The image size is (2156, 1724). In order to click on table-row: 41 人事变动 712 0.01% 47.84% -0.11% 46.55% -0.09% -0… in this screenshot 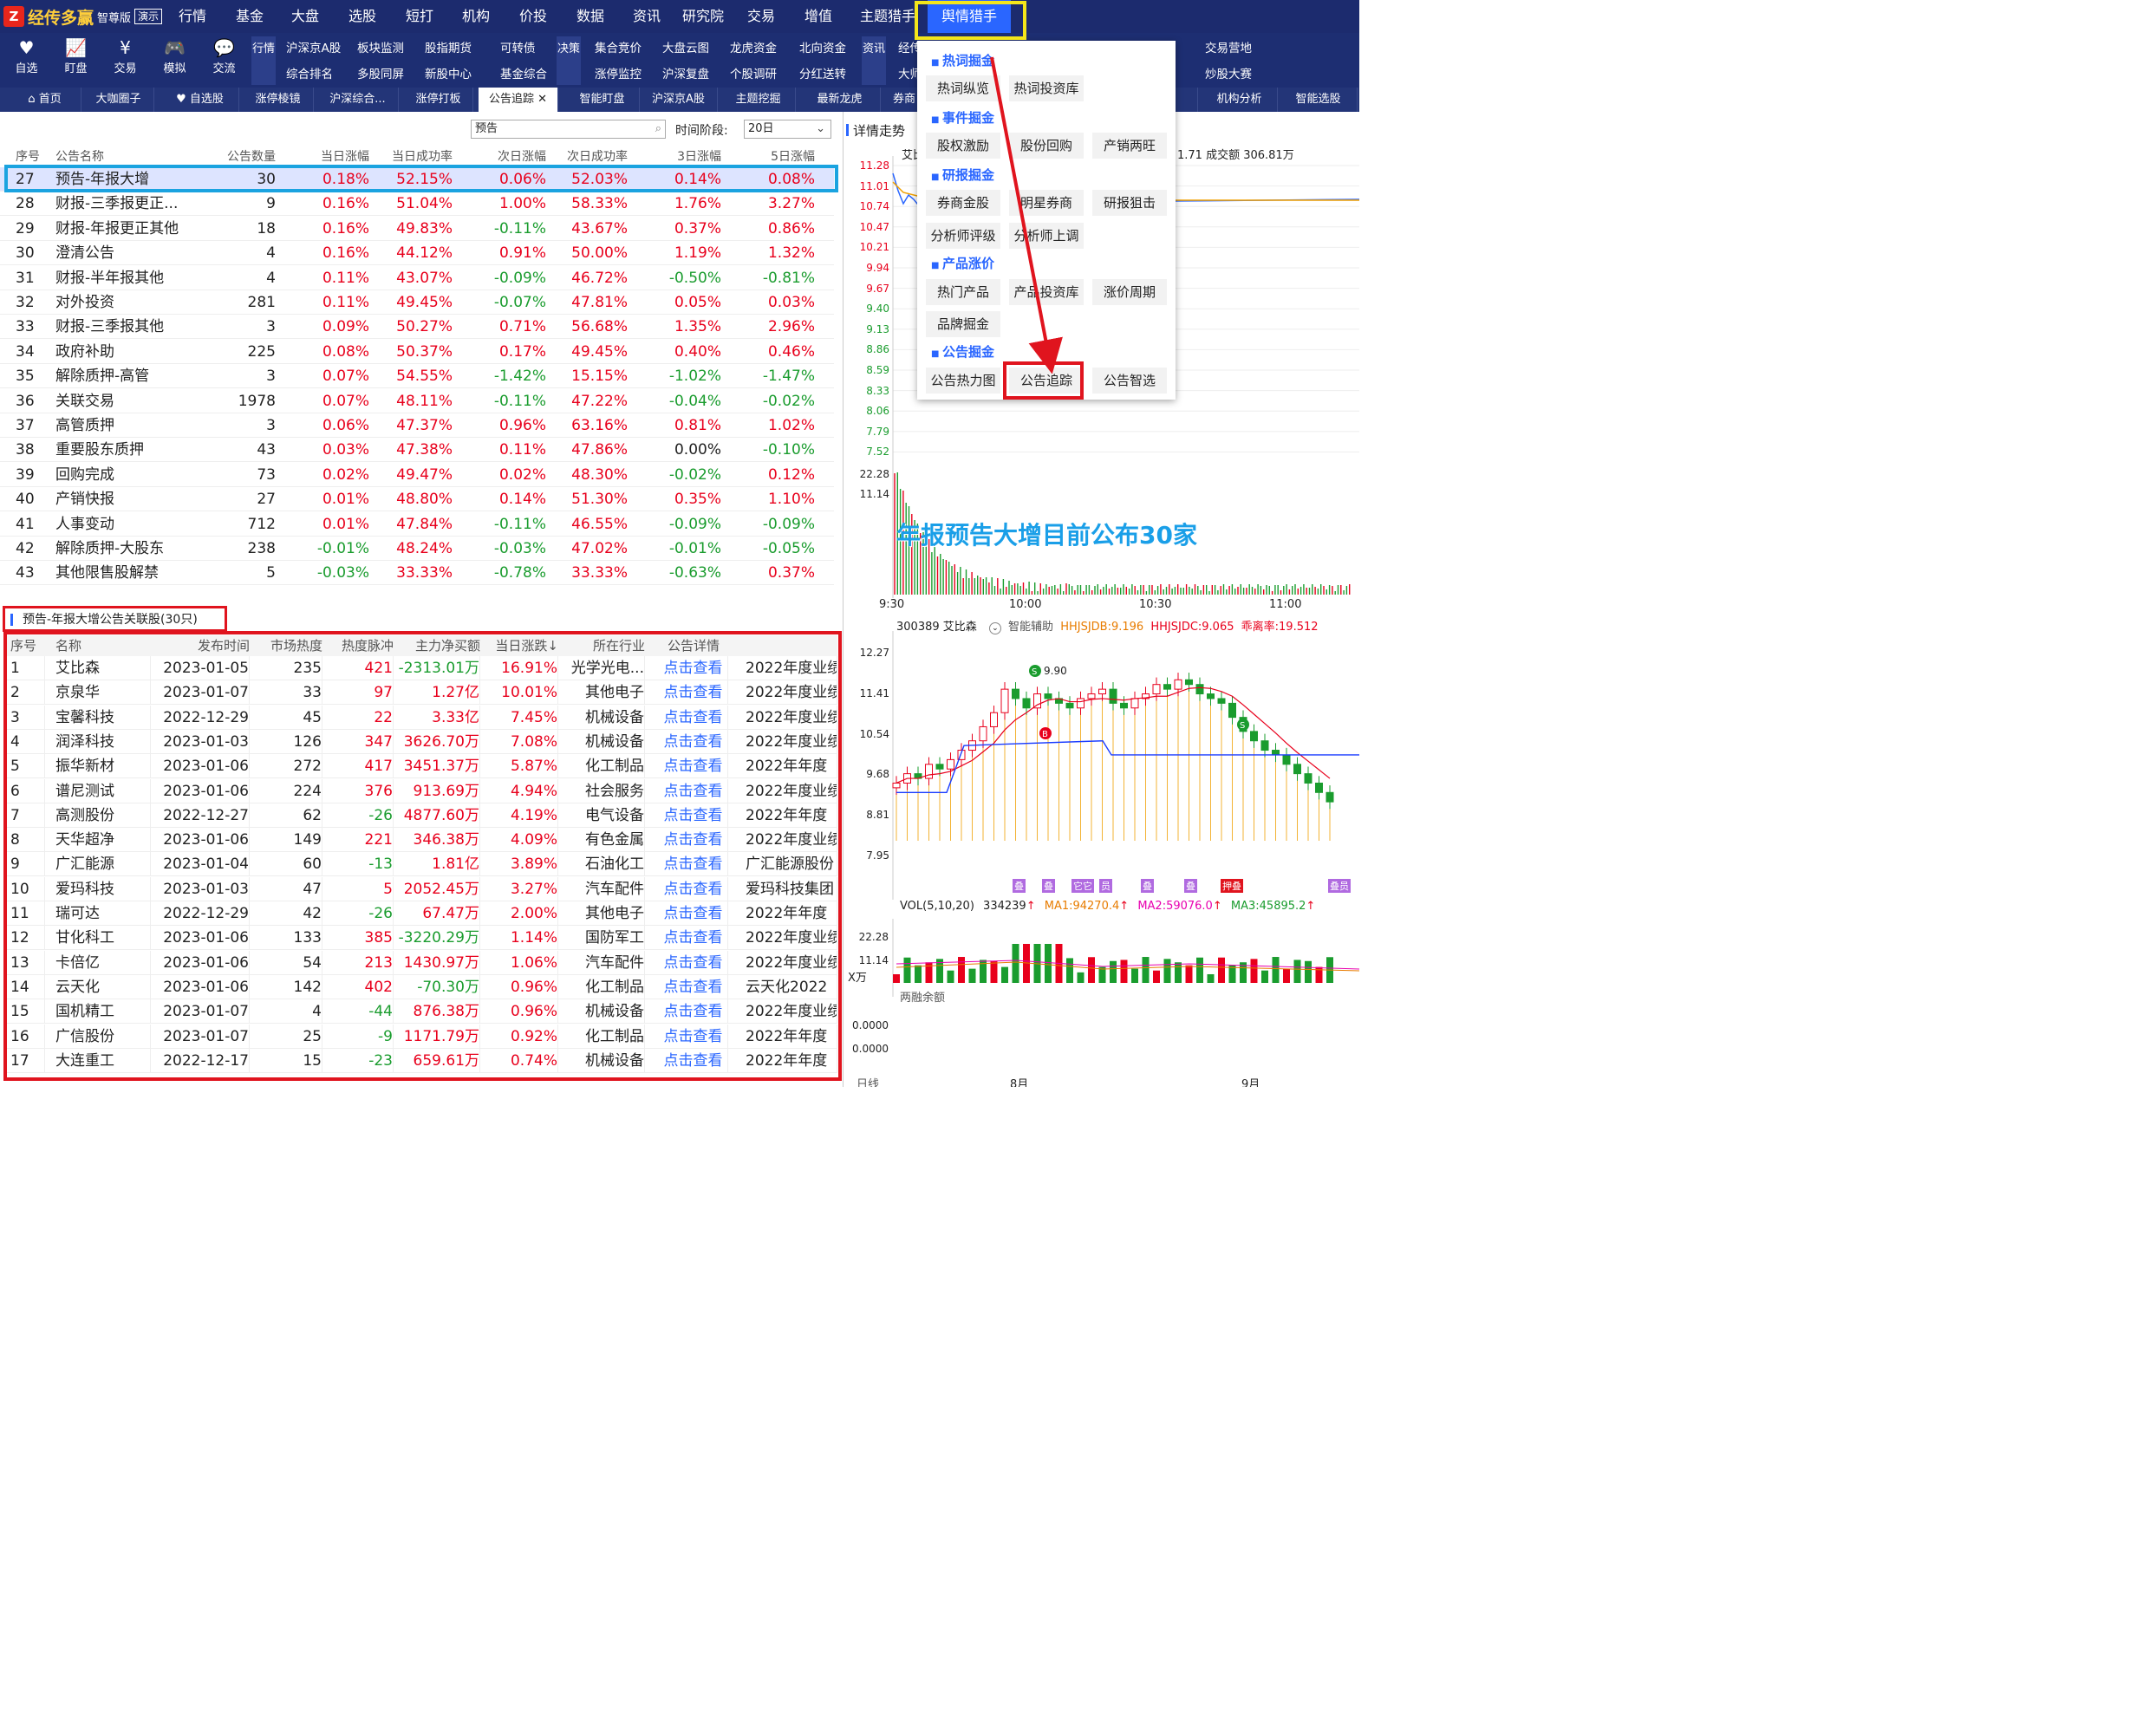, I will do `click(417, 524)`.